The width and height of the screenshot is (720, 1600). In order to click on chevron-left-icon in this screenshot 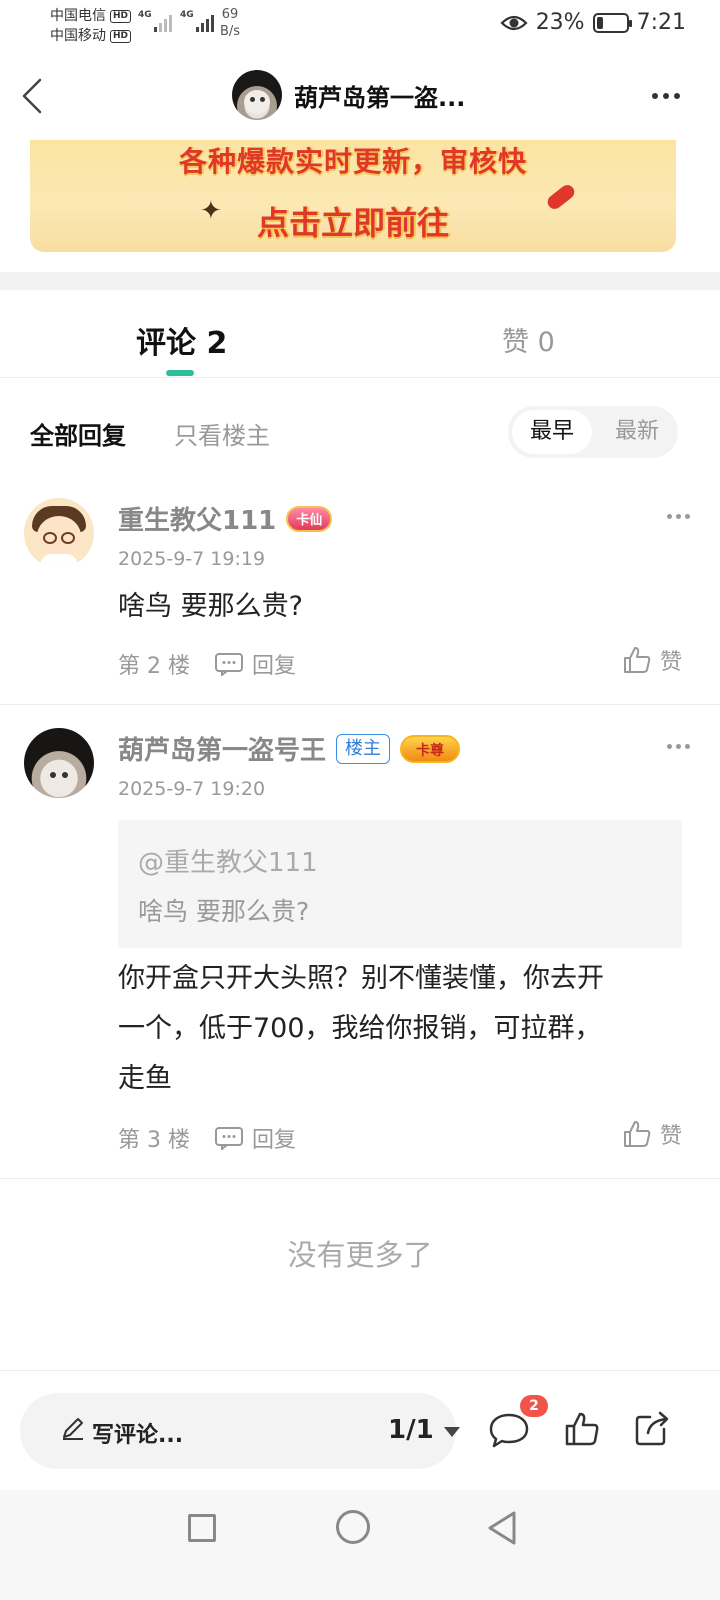, I will do `click(32, 96)`.